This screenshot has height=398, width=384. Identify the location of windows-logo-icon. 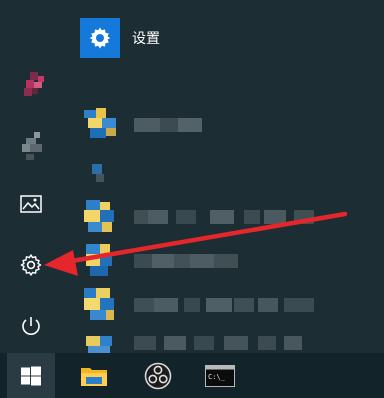
(31, 375).